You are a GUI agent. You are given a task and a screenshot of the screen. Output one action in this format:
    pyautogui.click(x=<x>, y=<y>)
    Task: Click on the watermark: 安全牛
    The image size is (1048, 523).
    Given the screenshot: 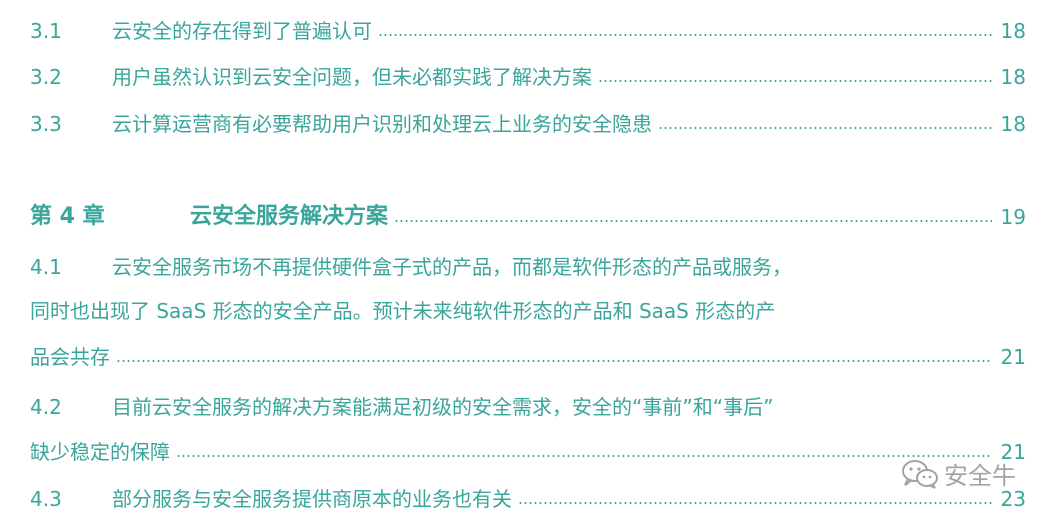 What is the action you would take?
    pyautogui.click(x=958, y=473)
    